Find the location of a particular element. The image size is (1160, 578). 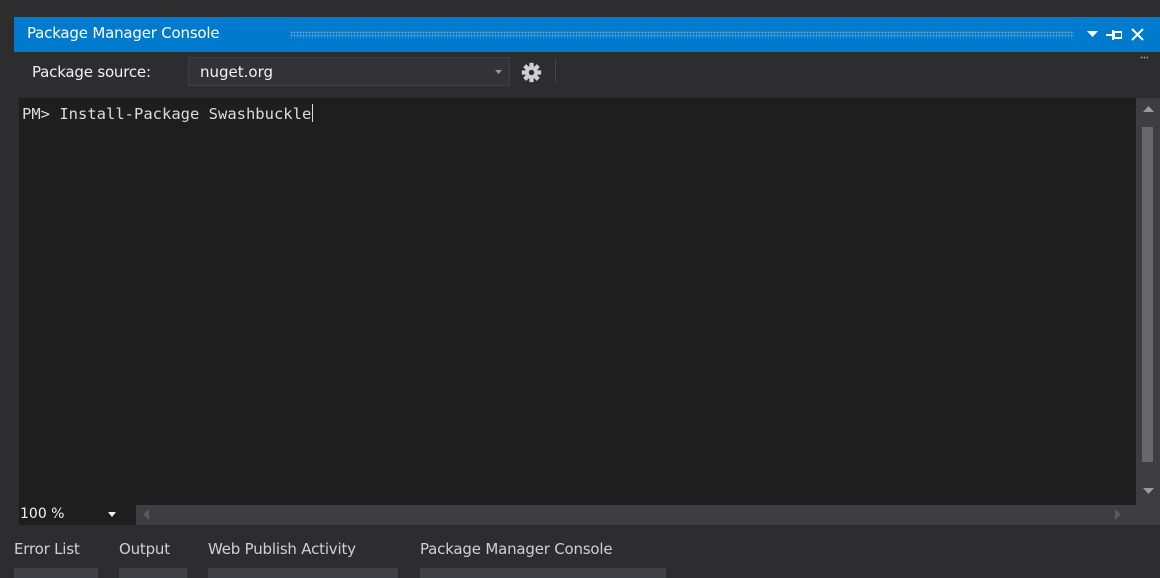

console-command-text: Install-Package Swashbuckle is located at coordinates (185, 114).